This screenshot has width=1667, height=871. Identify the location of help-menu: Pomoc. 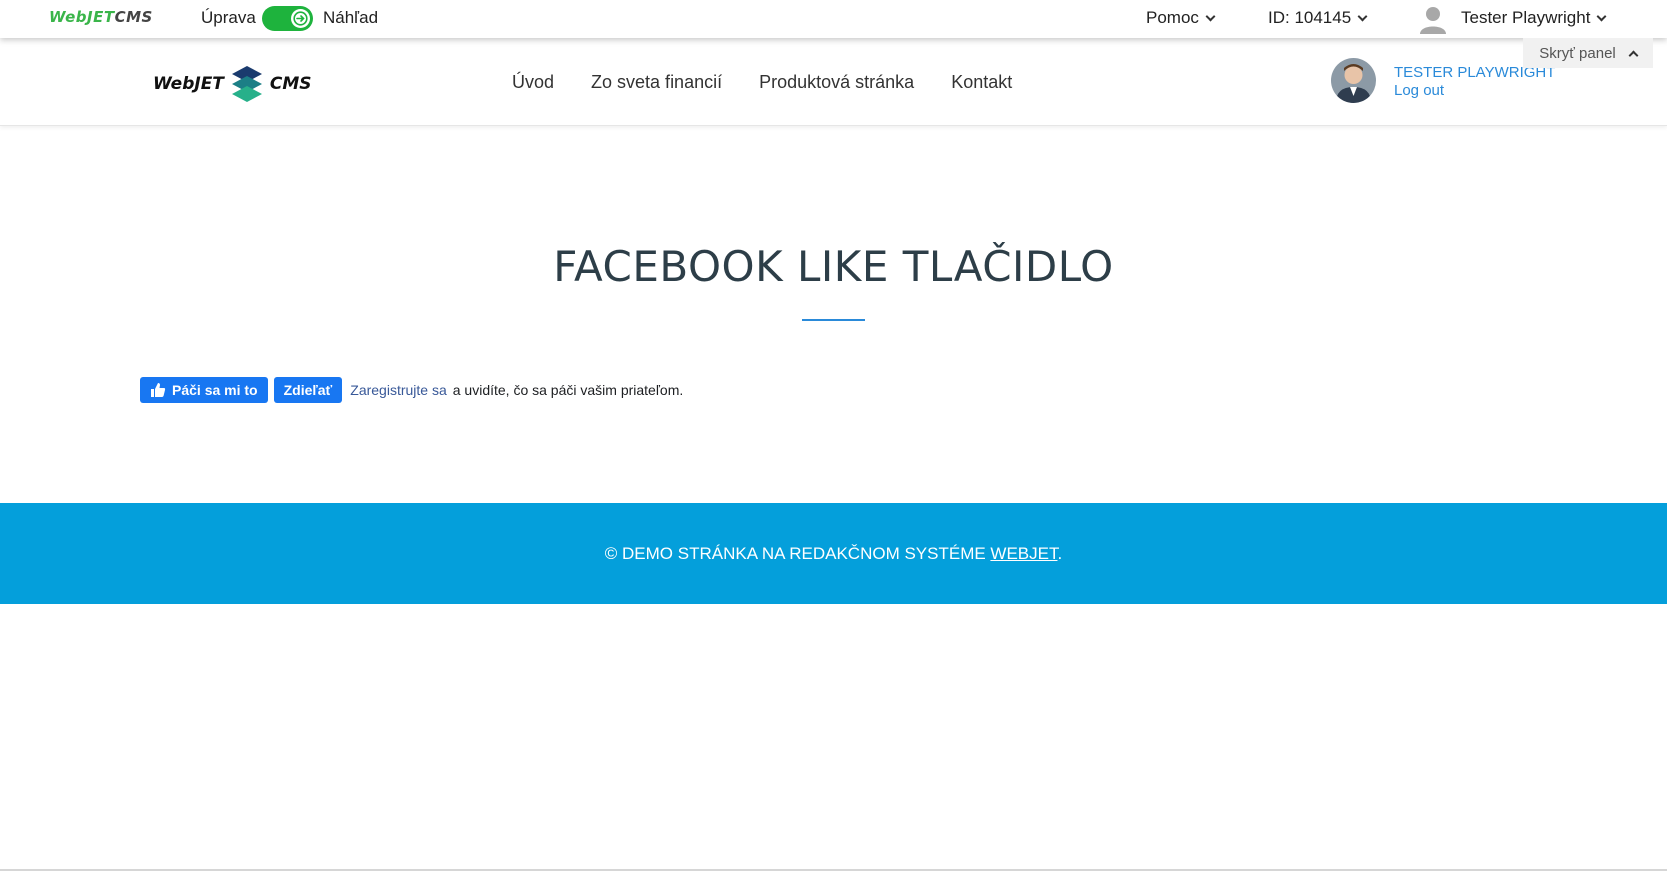
(1181, 18).